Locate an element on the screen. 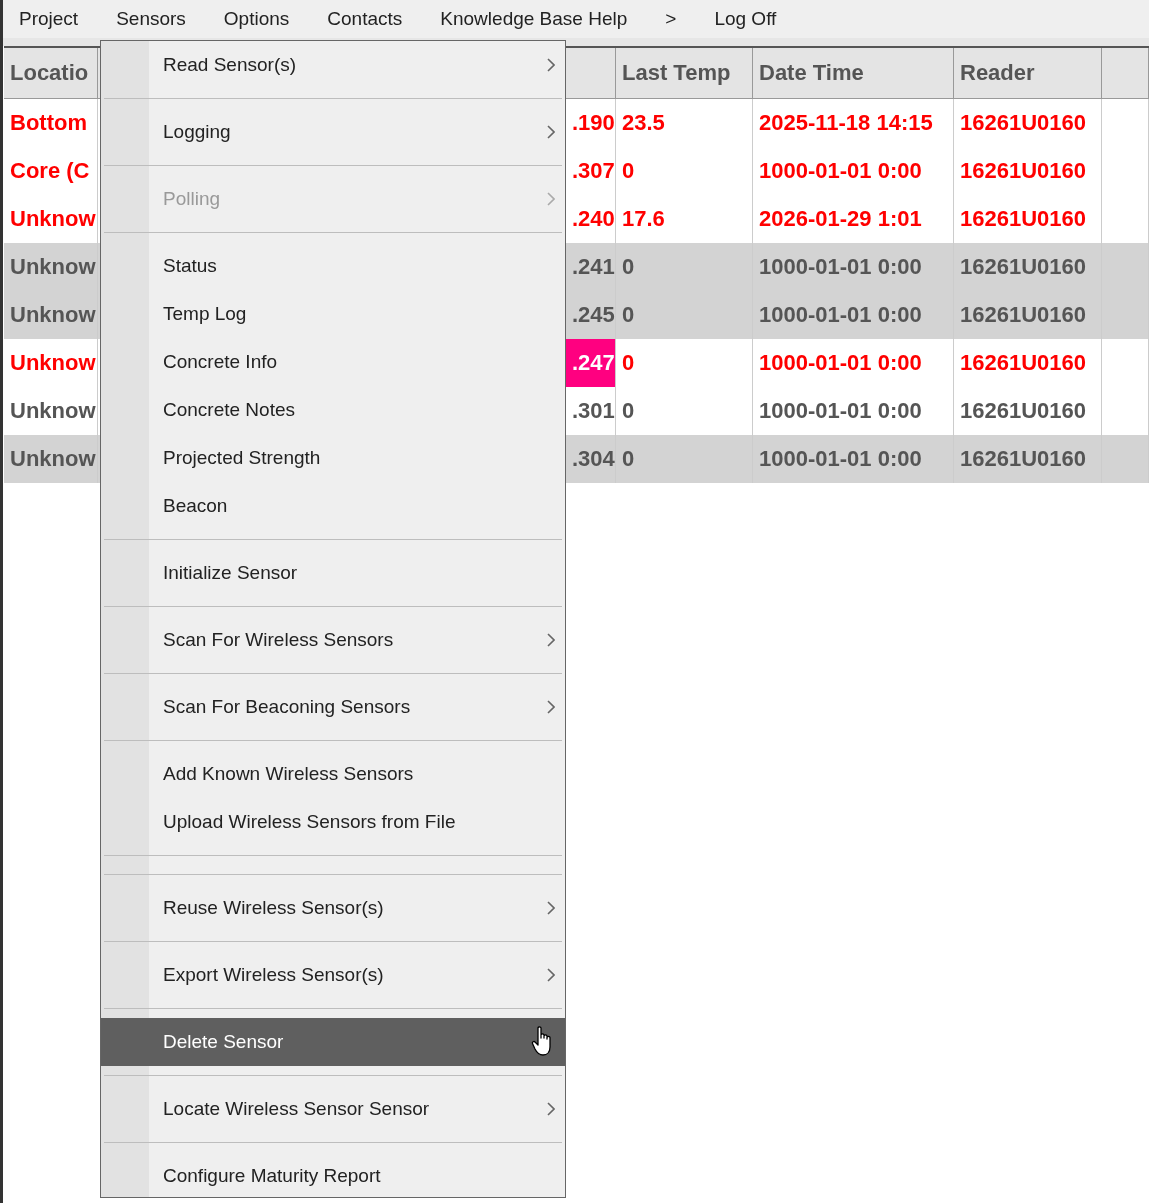 The width and height of the screenshot is (1149, 1203). menu-bar-item: Project is located at coordinates (49, 19).